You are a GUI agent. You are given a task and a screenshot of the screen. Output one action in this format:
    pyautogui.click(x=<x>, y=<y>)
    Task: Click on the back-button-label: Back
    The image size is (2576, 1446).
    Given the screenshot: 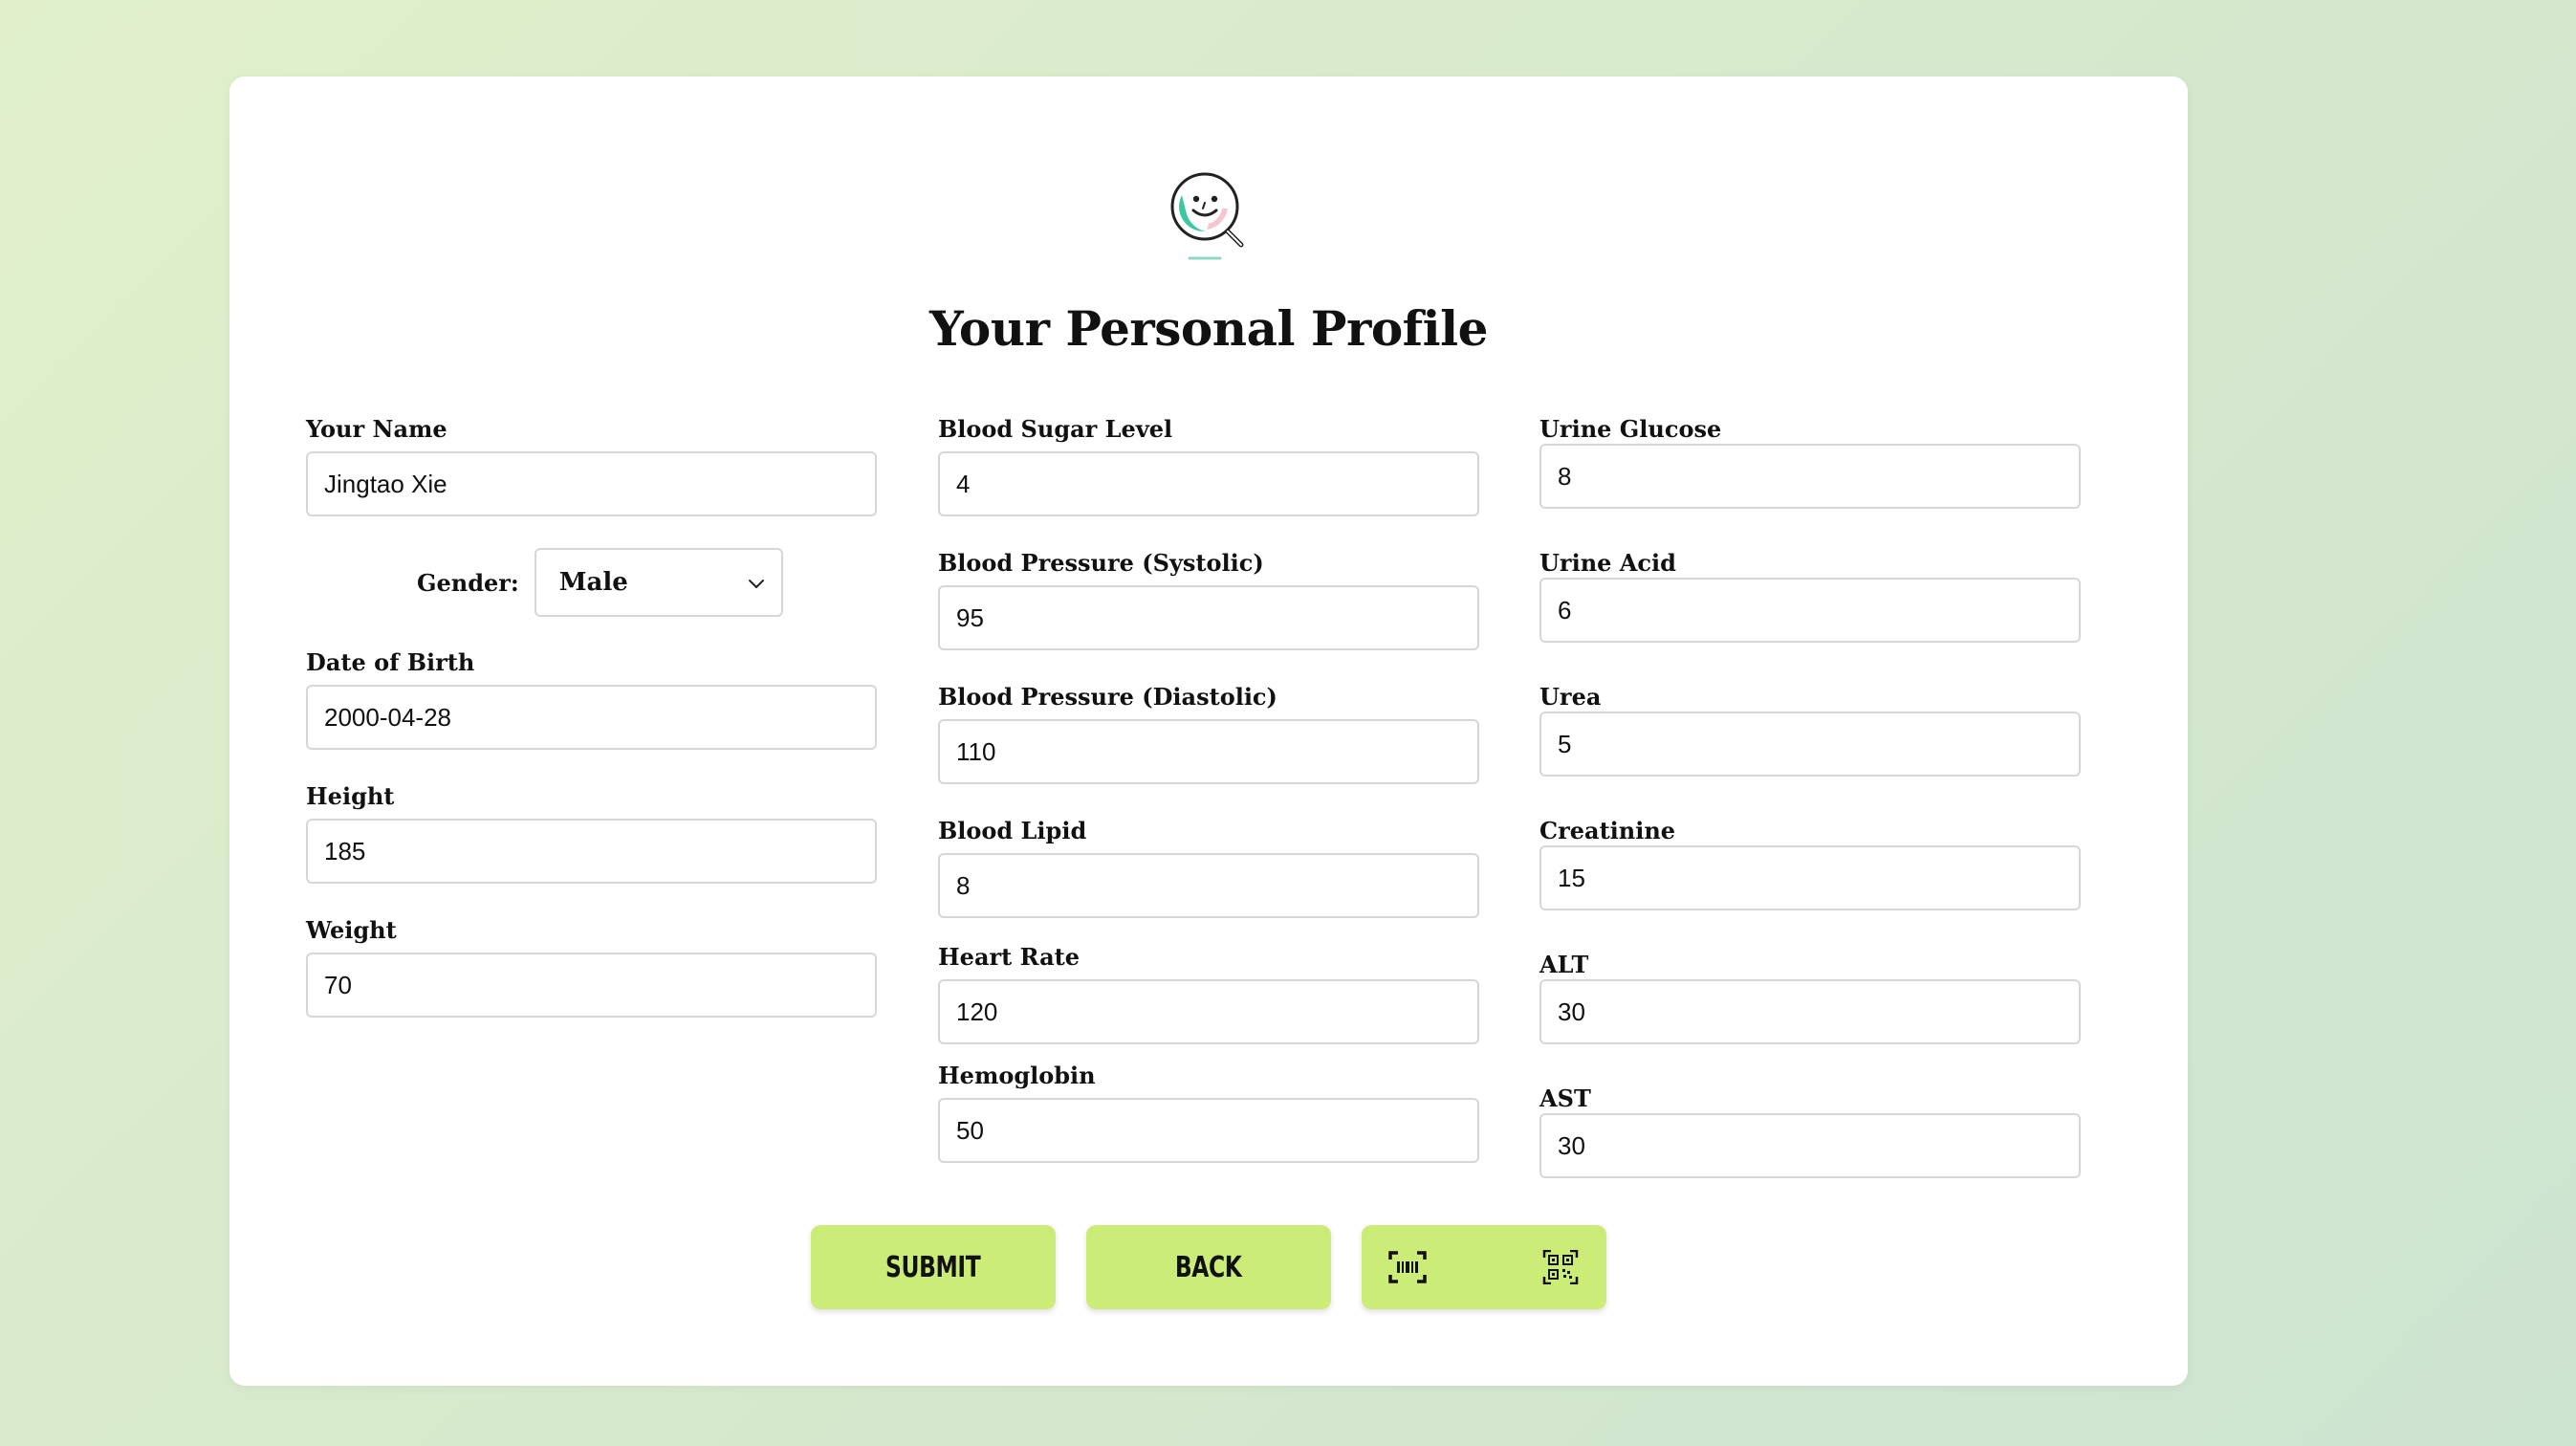 What is the action you would take?
    pyautogui.click(x=1208, y=1267)
    